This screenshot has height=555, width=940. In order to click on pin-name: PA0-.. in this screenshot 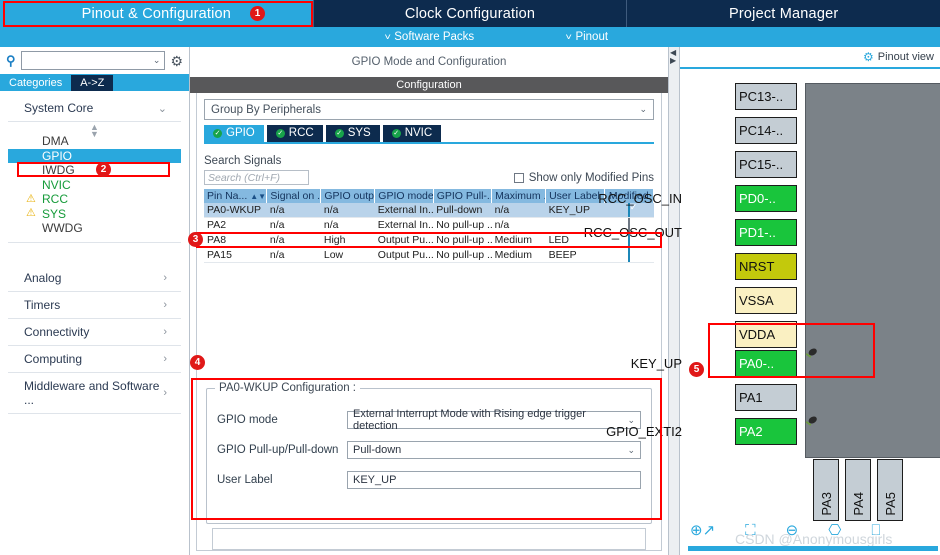, I will do `click(757, 363)`.